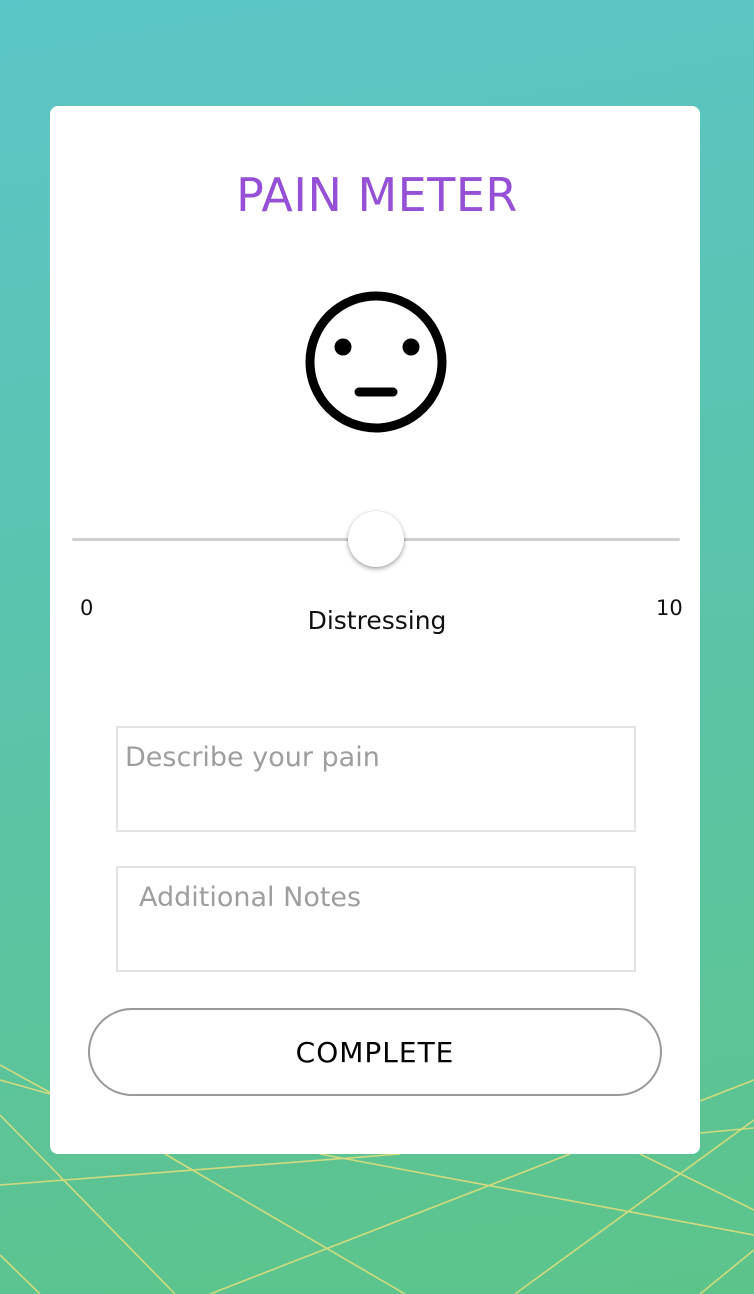 The width and height of the screenshot is (754, 1294). I want to click on describe-pain-input, so click(376, 779).